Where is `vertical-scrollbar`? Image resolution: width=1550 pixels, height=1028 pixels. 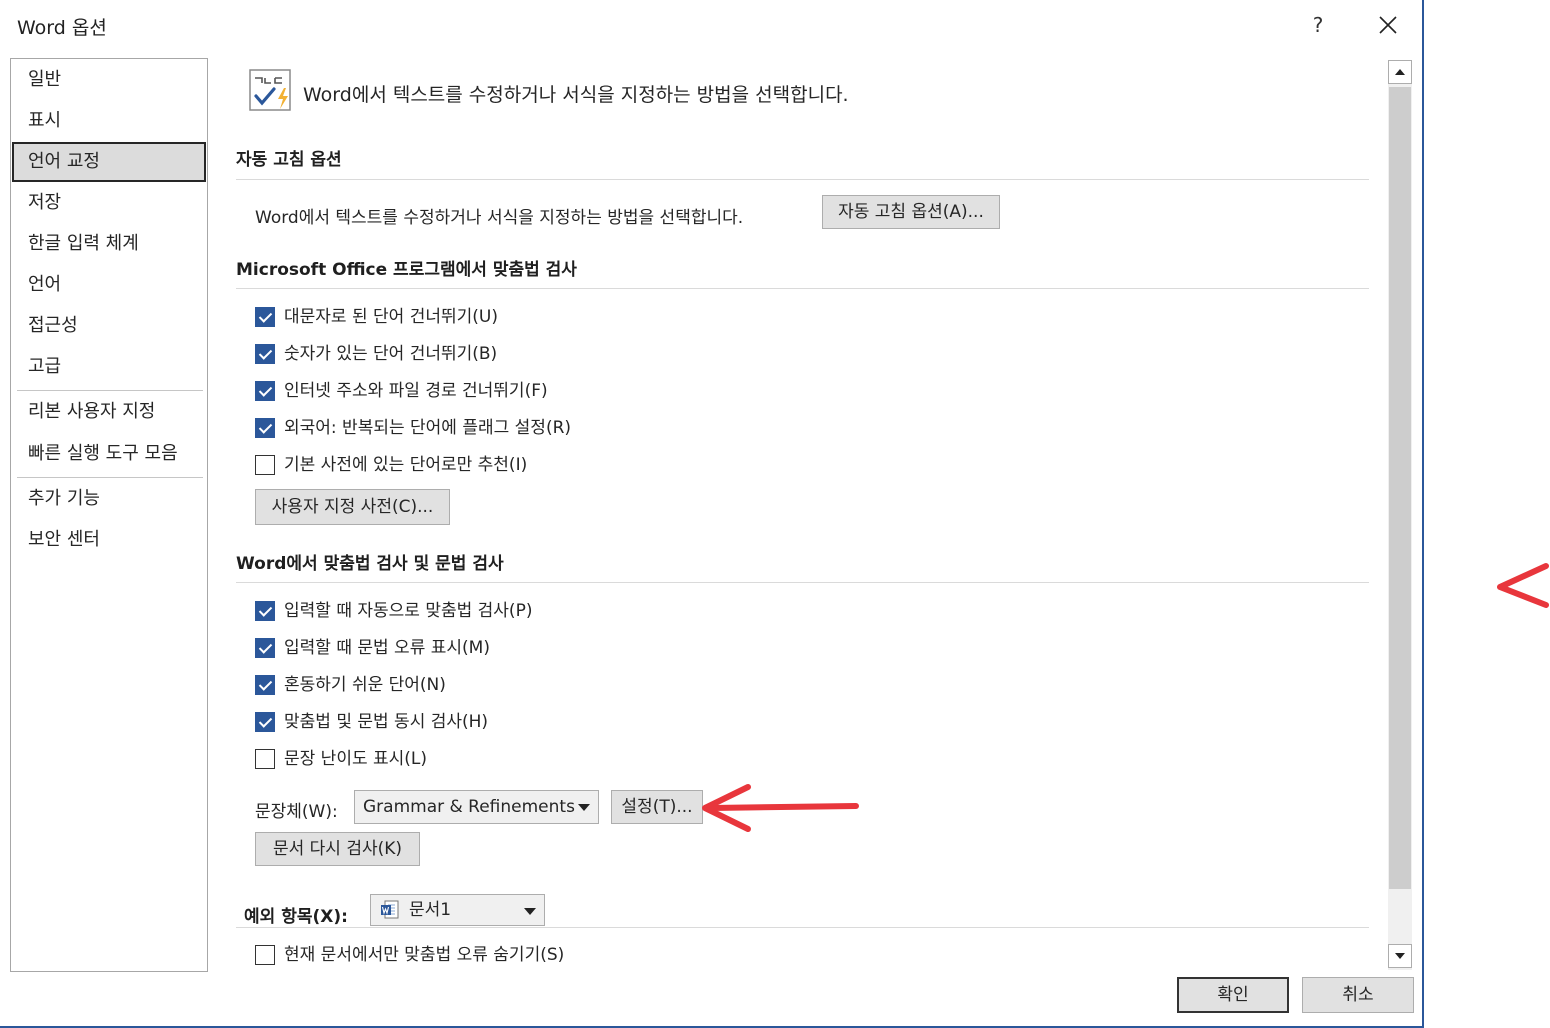 vertical-scrollbar is located at coordinates (1400, 515).